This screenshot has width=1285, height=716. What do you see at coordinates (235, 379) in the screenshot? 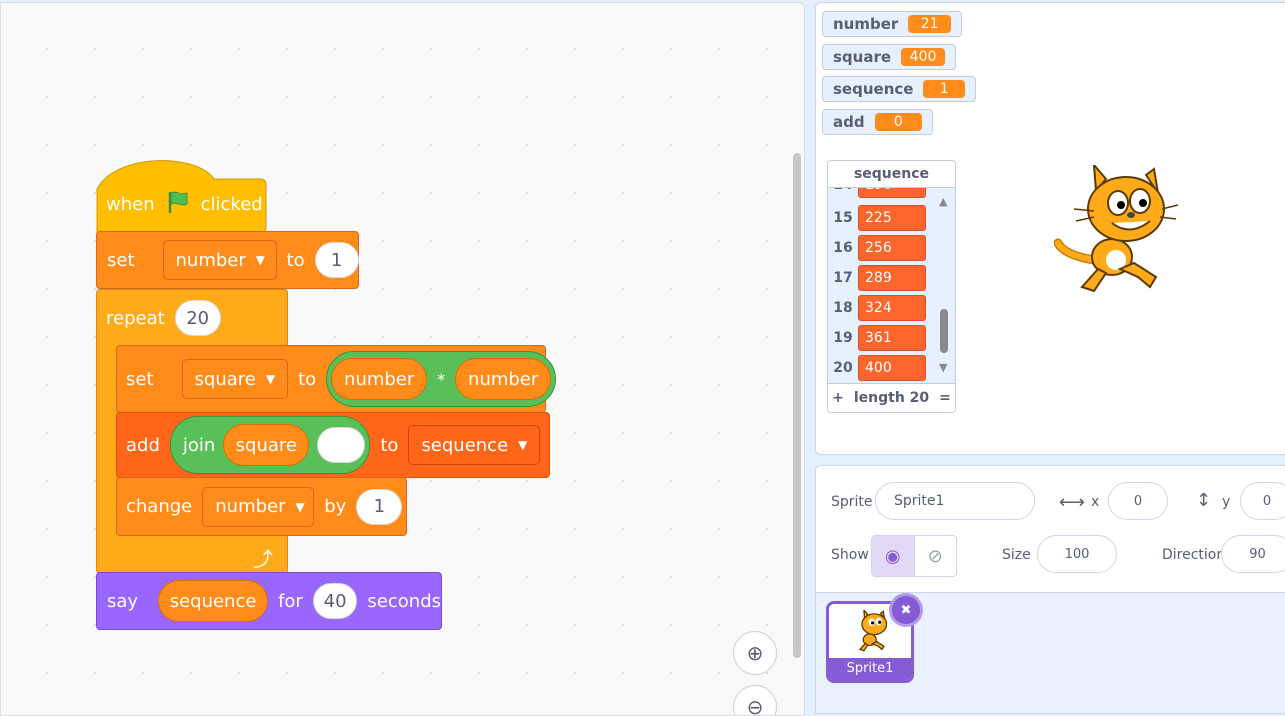
I see `variable-dropdown-square: square ▼` at bounding box center [235, 379].